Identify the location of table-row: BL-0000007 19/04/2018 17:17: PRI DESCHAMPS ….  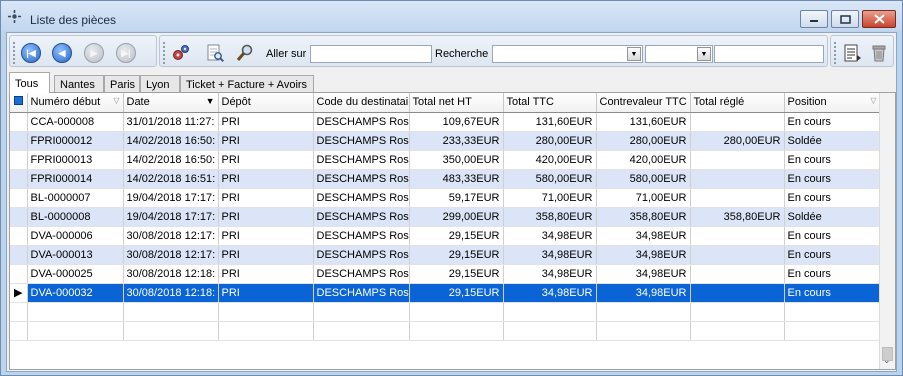
(445, 198).